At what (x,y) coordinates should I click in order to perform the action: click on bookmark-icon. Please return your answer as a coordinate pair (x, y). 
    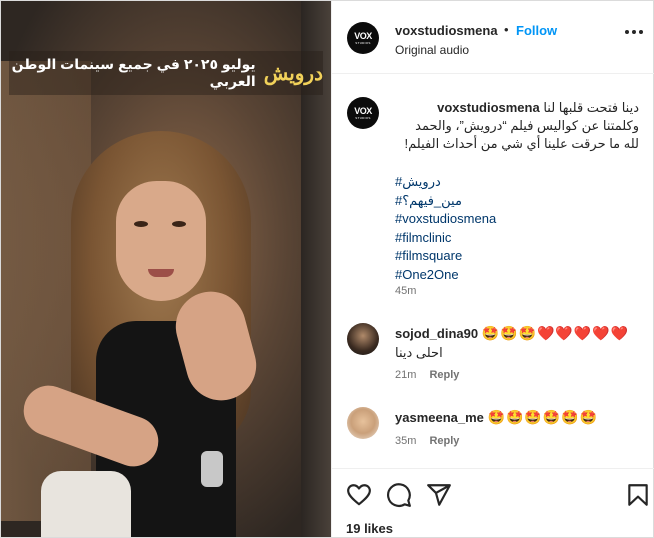
    Looking at the image, I should click on (638, 495).